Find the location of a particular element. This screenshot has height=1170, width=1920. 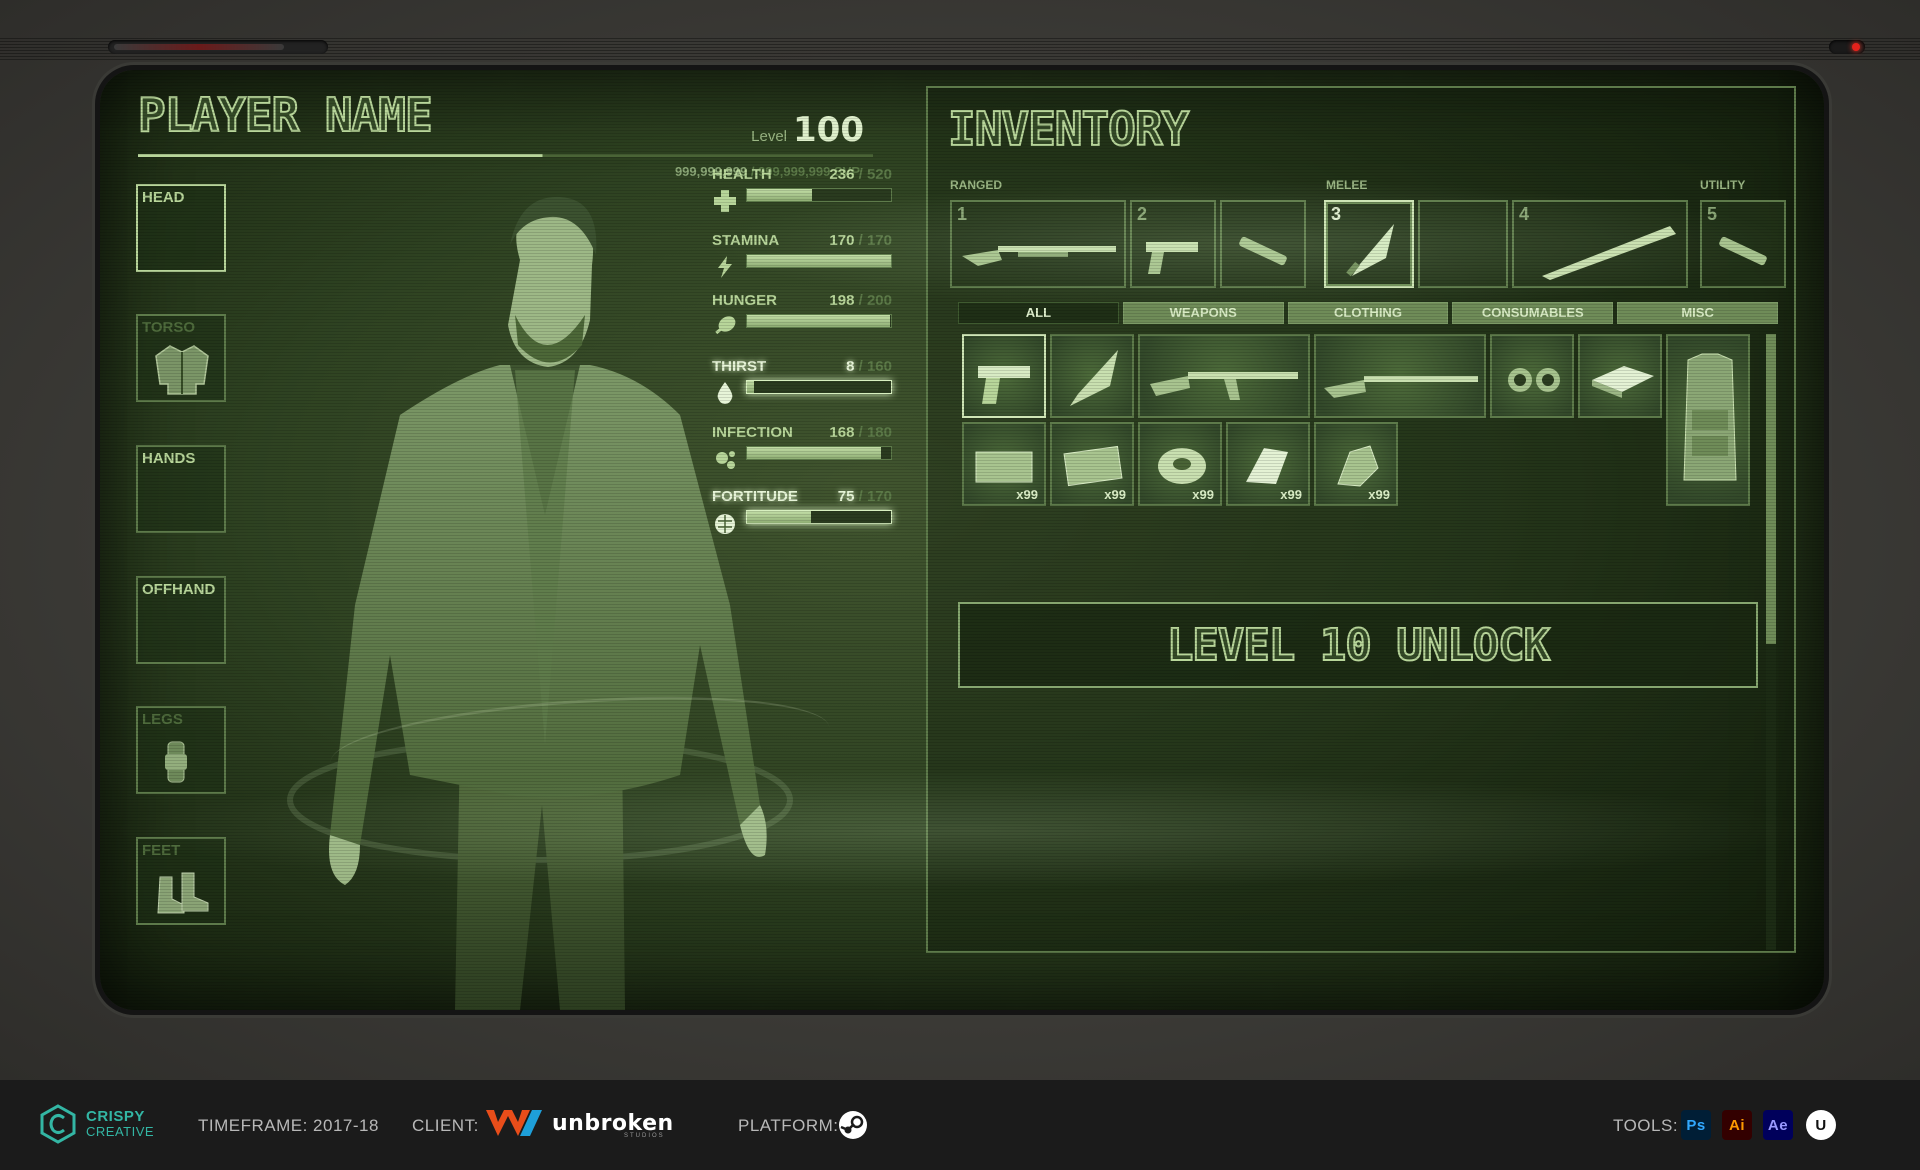

quick-slot-3: 3 is located at coordinates (1369, 244).